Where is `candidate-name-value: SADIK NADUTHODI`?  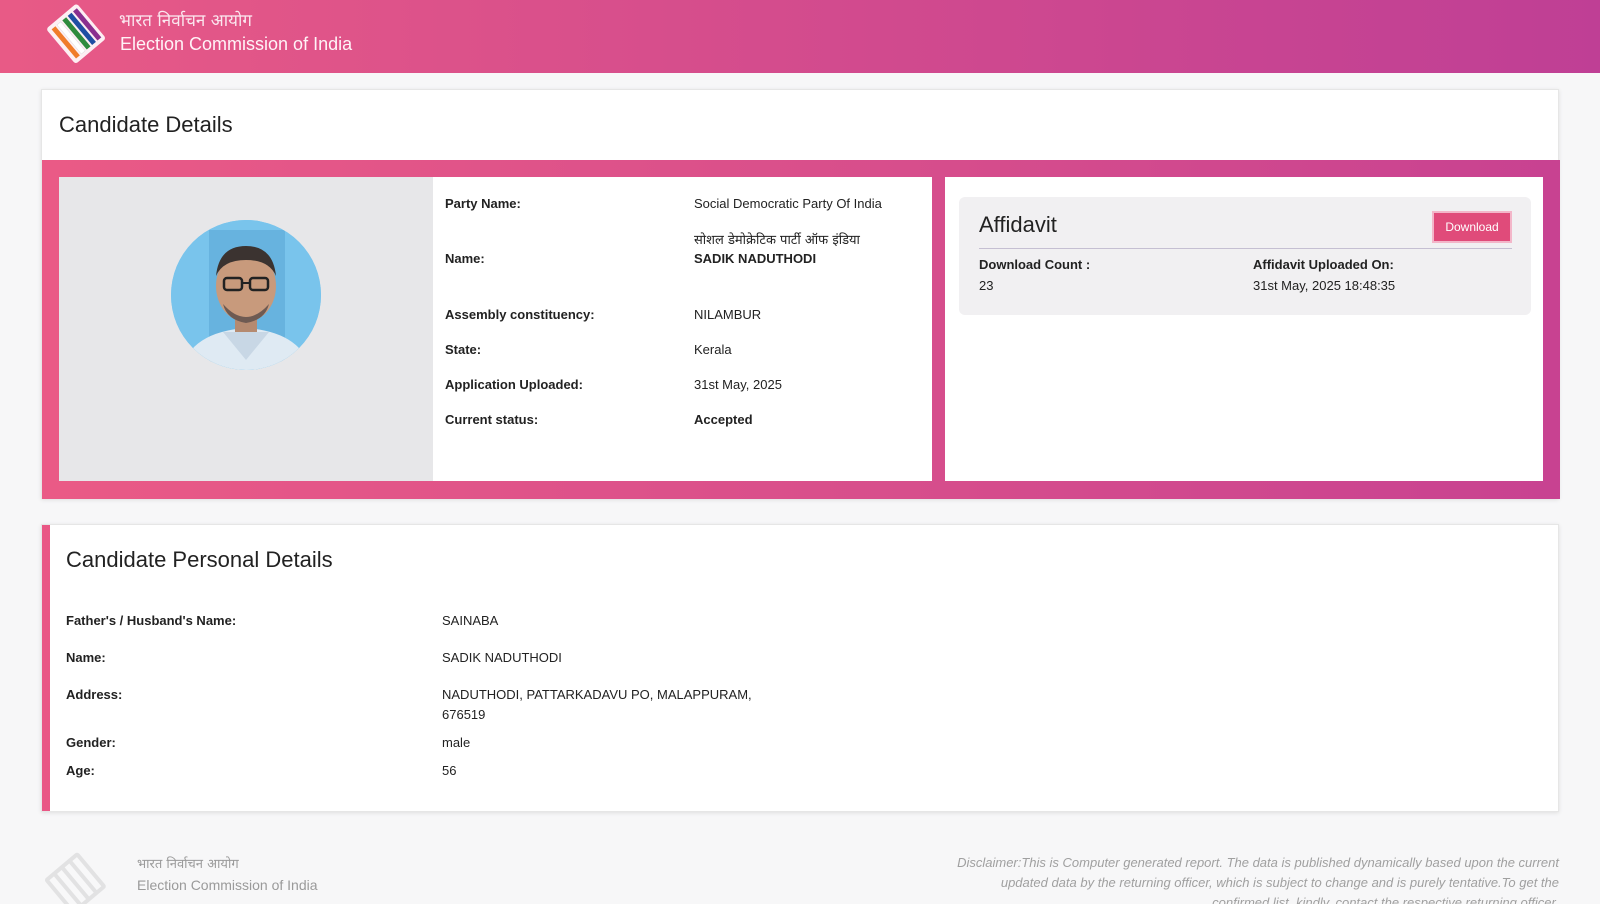
candidate-name-value: SADIK NADUTHODI is located at coordinates (755, 258).